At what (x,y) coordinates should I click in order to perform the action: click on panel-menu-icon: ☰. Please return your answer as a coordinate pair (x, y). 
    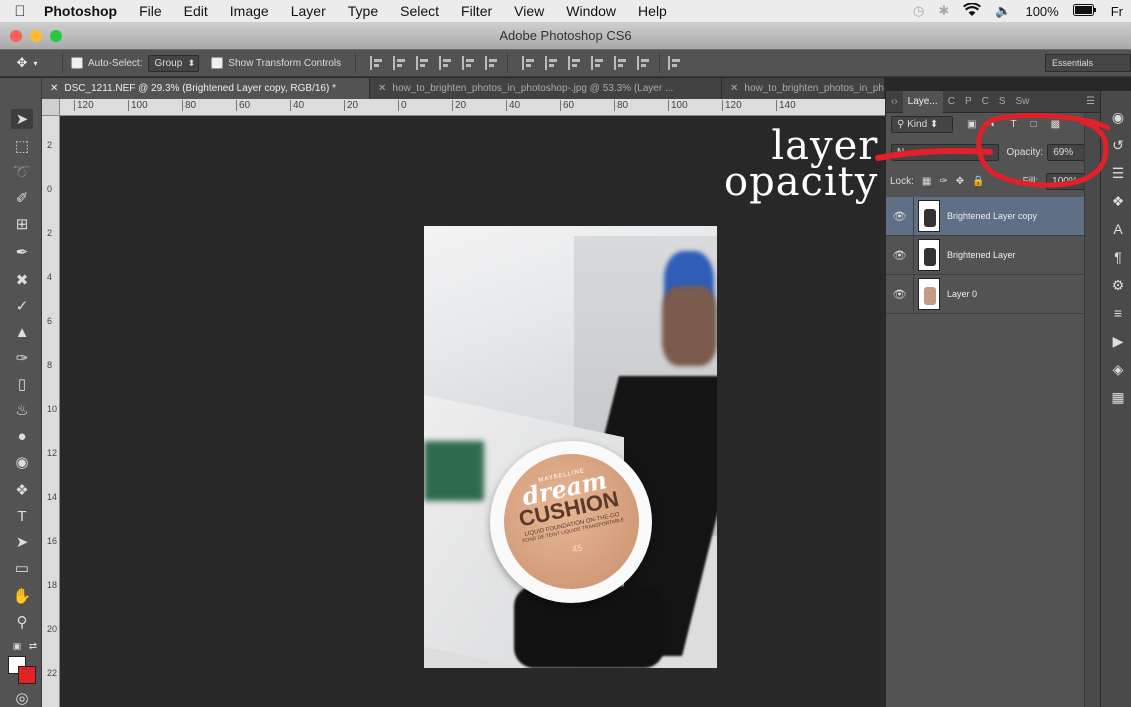
    Looking at the image, I should click on (1090, 102).